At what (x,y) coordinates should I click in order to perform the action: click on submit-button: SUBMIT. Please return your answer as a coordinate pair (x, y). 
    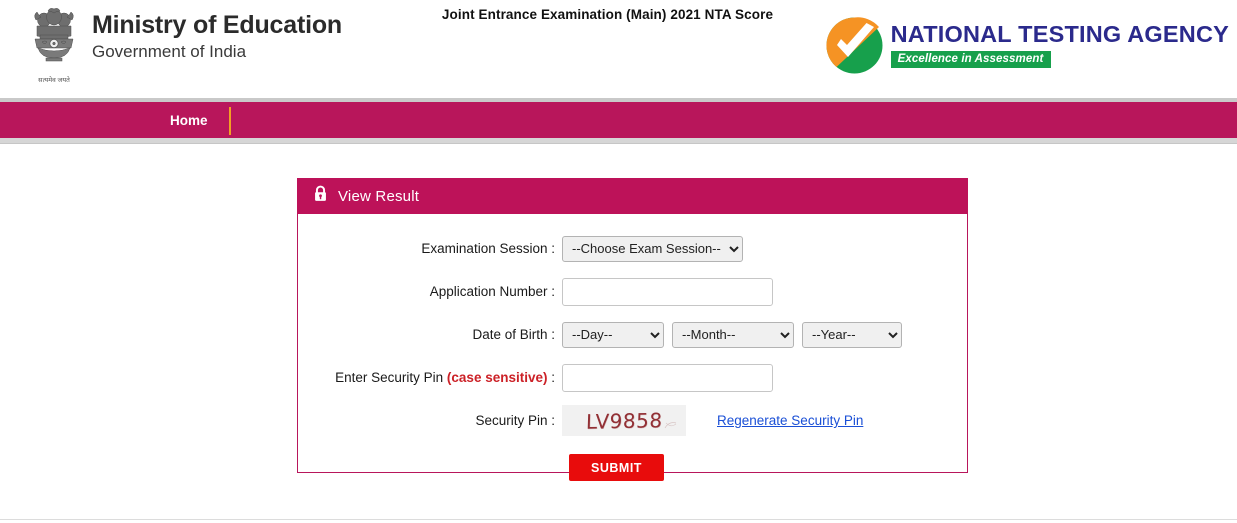
    Looking at the image, I should click on (616, 467).